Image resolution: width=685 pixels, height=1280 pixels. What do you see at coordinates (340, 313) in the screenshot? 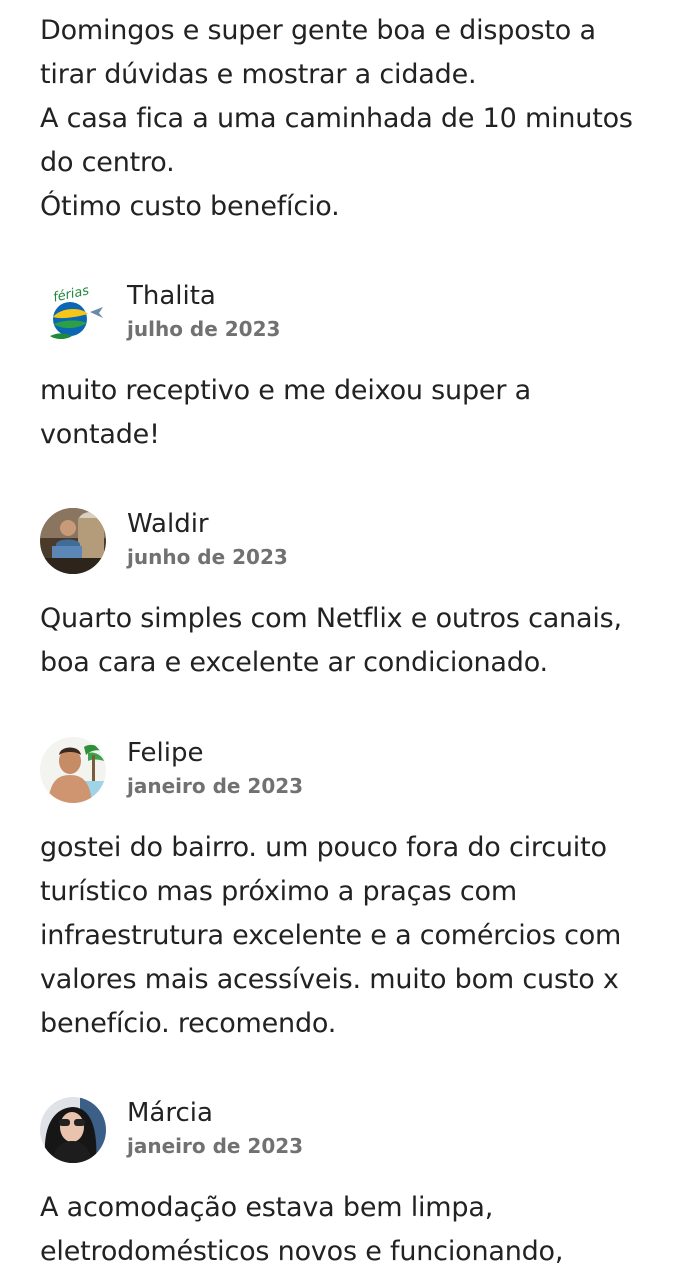
I see `reviewer-header: férias Thalita julho de 2023` at bounding box center [340, 313].